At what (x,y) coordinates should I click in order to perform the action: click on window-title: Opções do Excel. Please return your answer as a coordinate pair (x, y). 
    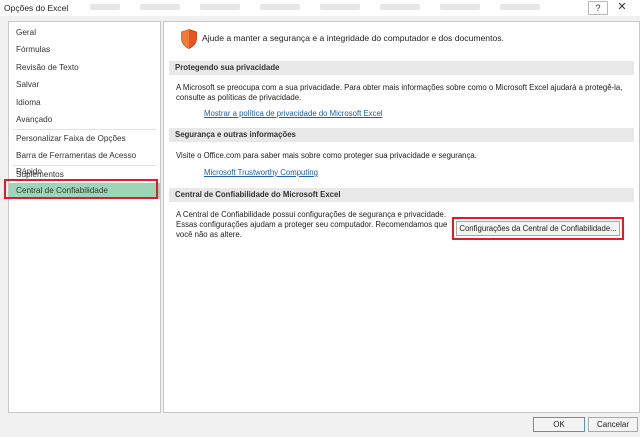
    Looking at the image, I should click on (36, 8).